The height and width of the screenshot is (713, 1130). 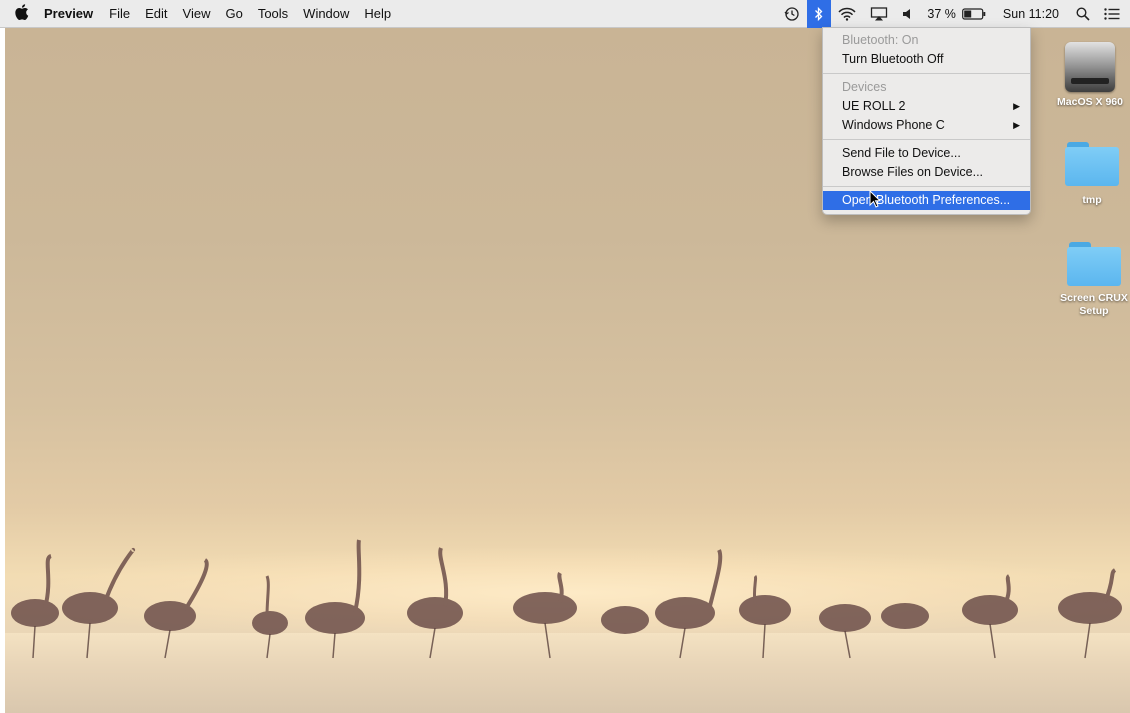 What do you see at coordinates (864, 87) in the screenshot?
I see `devices-header: Devices` at bounding box center [864, 87].